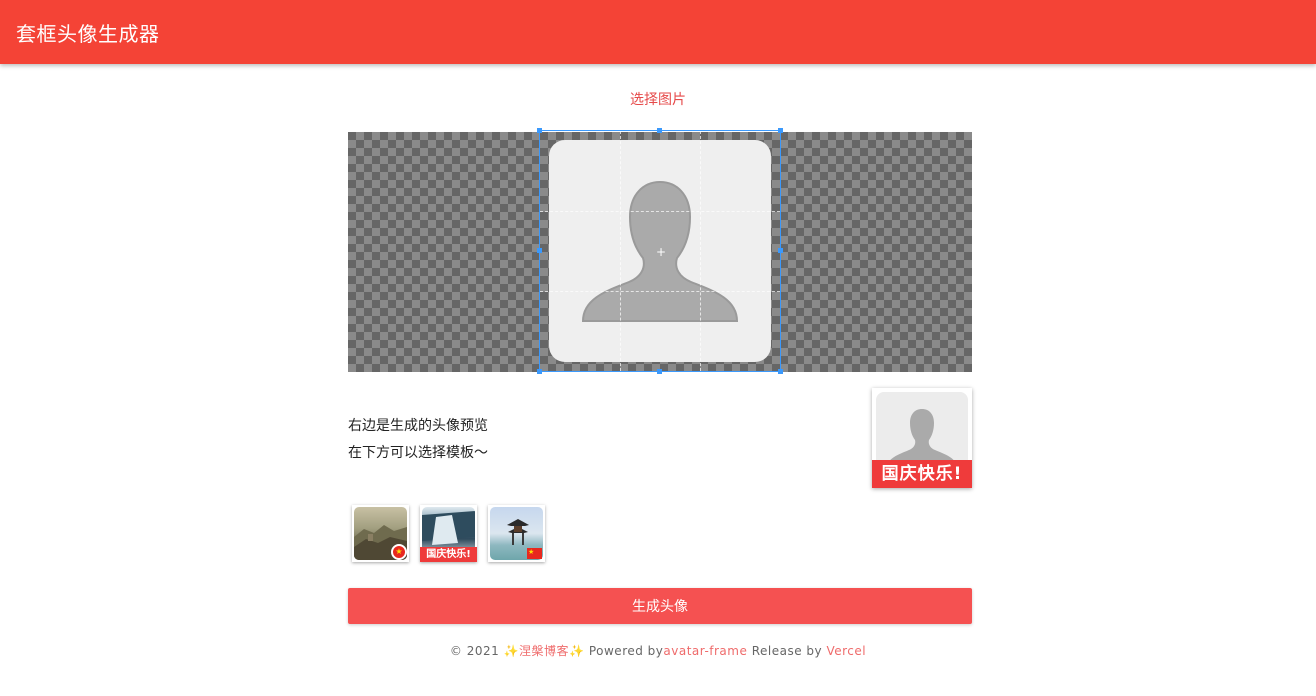  I want to click on crop-handle-sw, so click(539, 371).